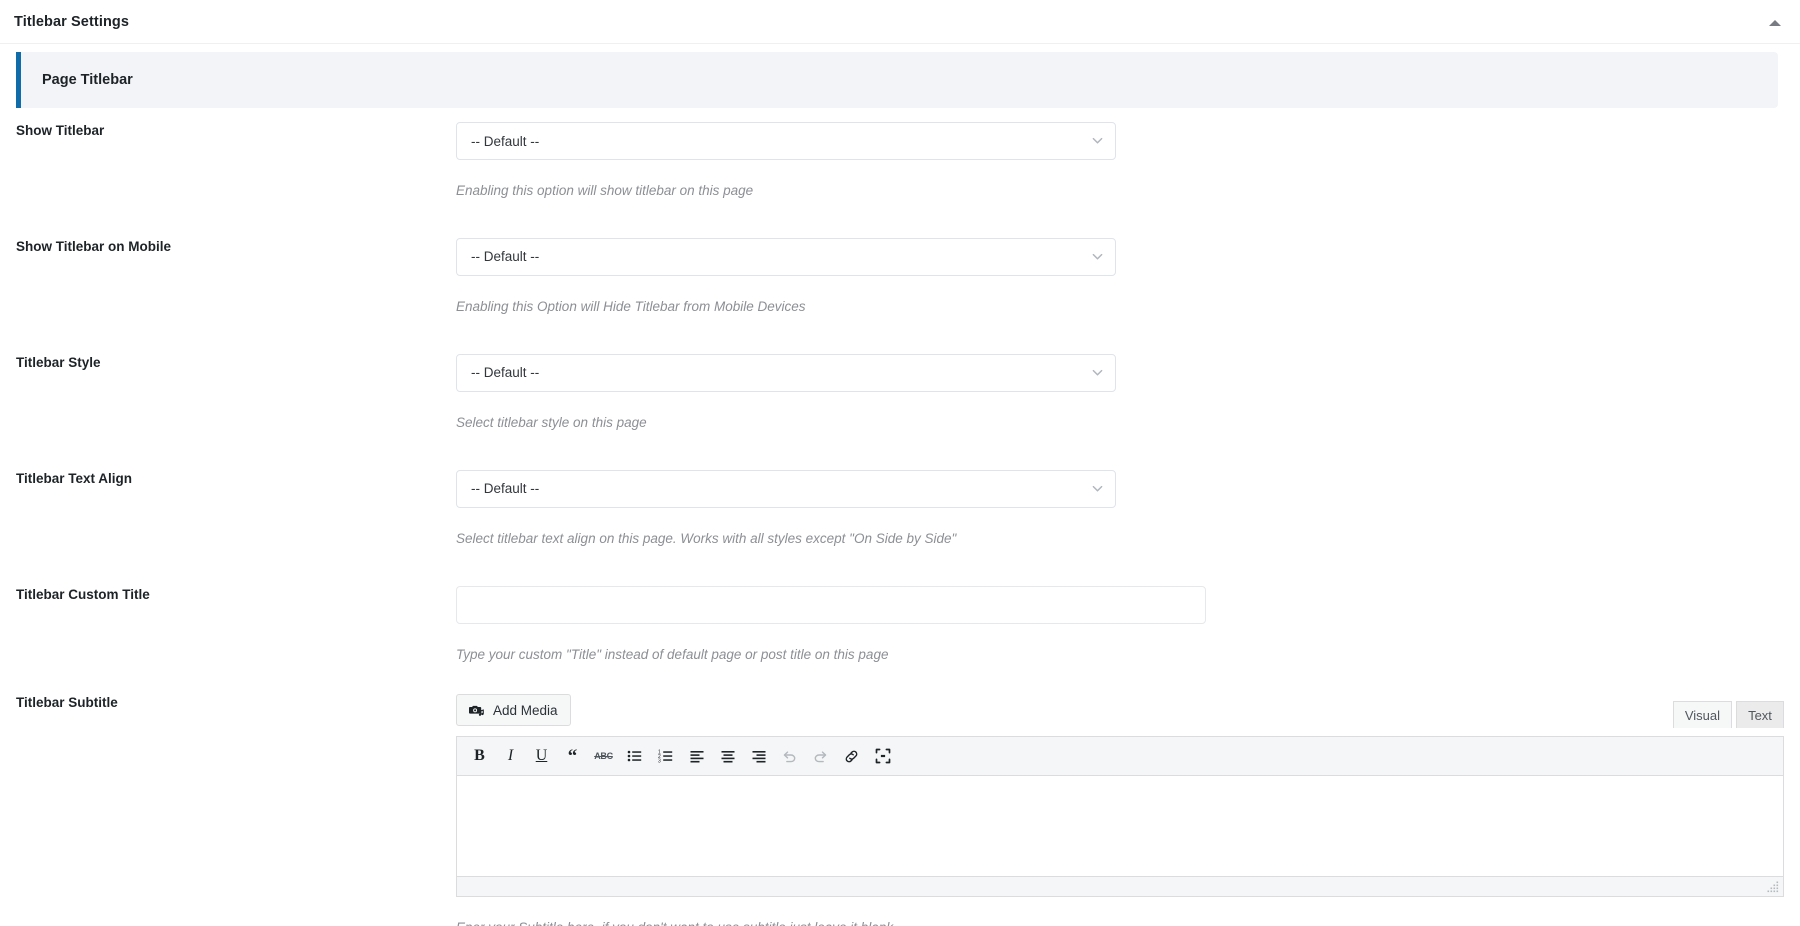 The height and width of the screenshot is (926, 1800). I want to click on field-label-titlebar-custom-title: Titlebar Custom Title, so click(83, 594).